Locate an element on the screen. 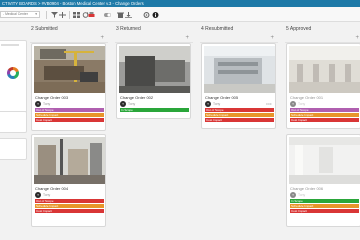  card-title: Change Order 003 is located at coordinates (52, 97).